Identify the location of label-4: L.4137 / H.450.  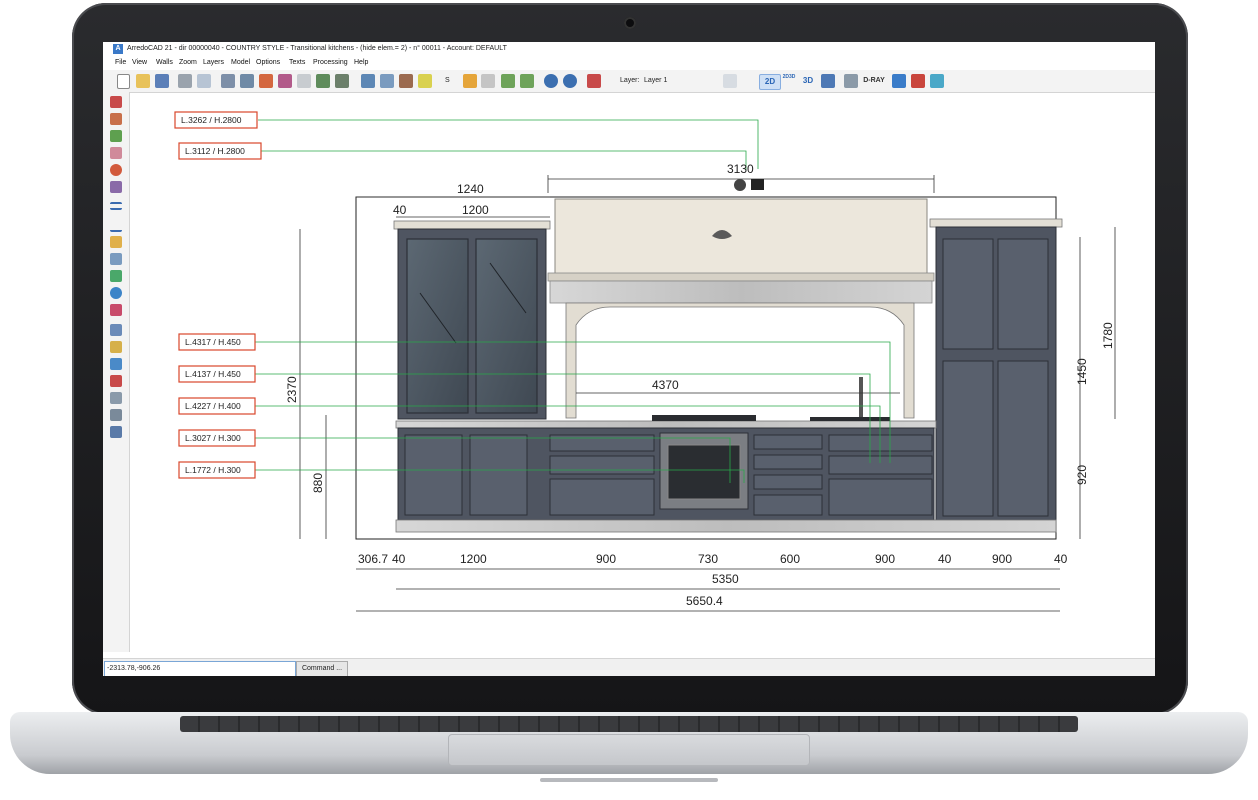
(213, 374).